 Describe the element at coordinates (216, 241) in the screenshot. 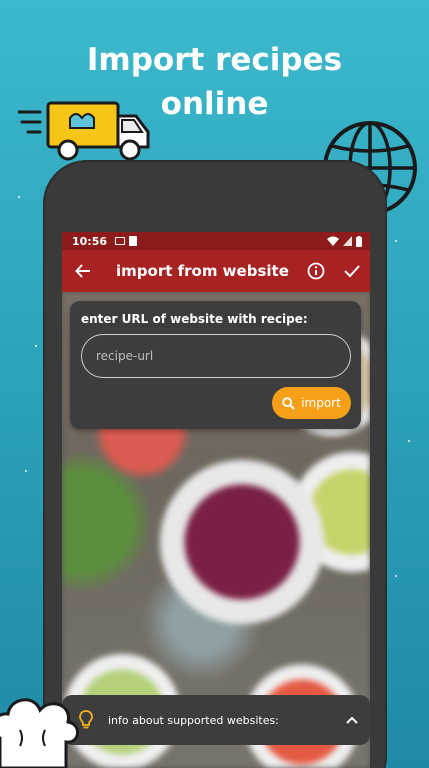

I see `status-bar: 10:56` at that location.